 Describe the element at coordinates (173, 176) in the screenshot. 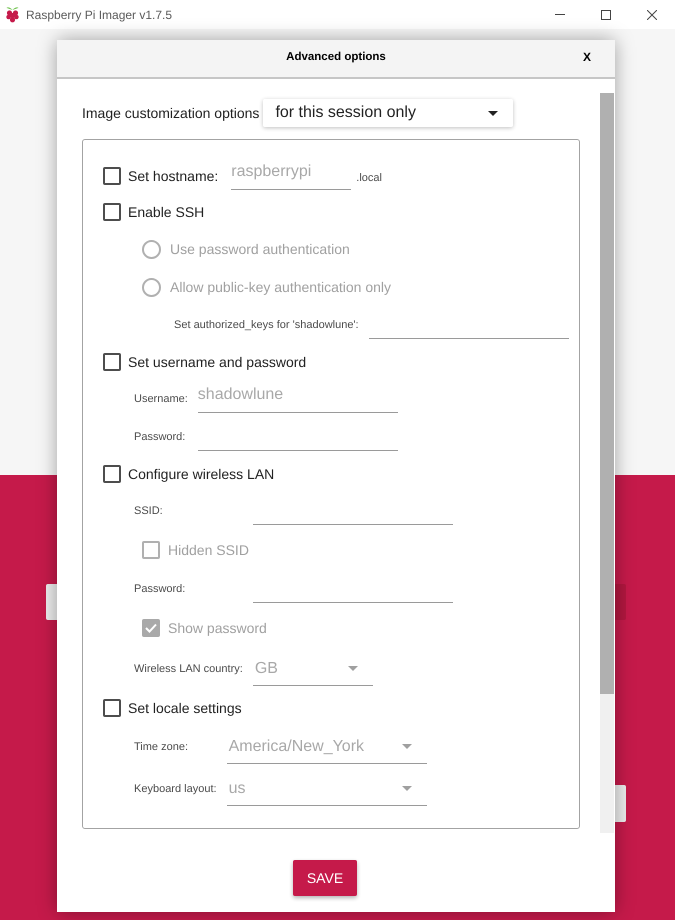

I see `checkbox-label: Set hostname:` at that location.